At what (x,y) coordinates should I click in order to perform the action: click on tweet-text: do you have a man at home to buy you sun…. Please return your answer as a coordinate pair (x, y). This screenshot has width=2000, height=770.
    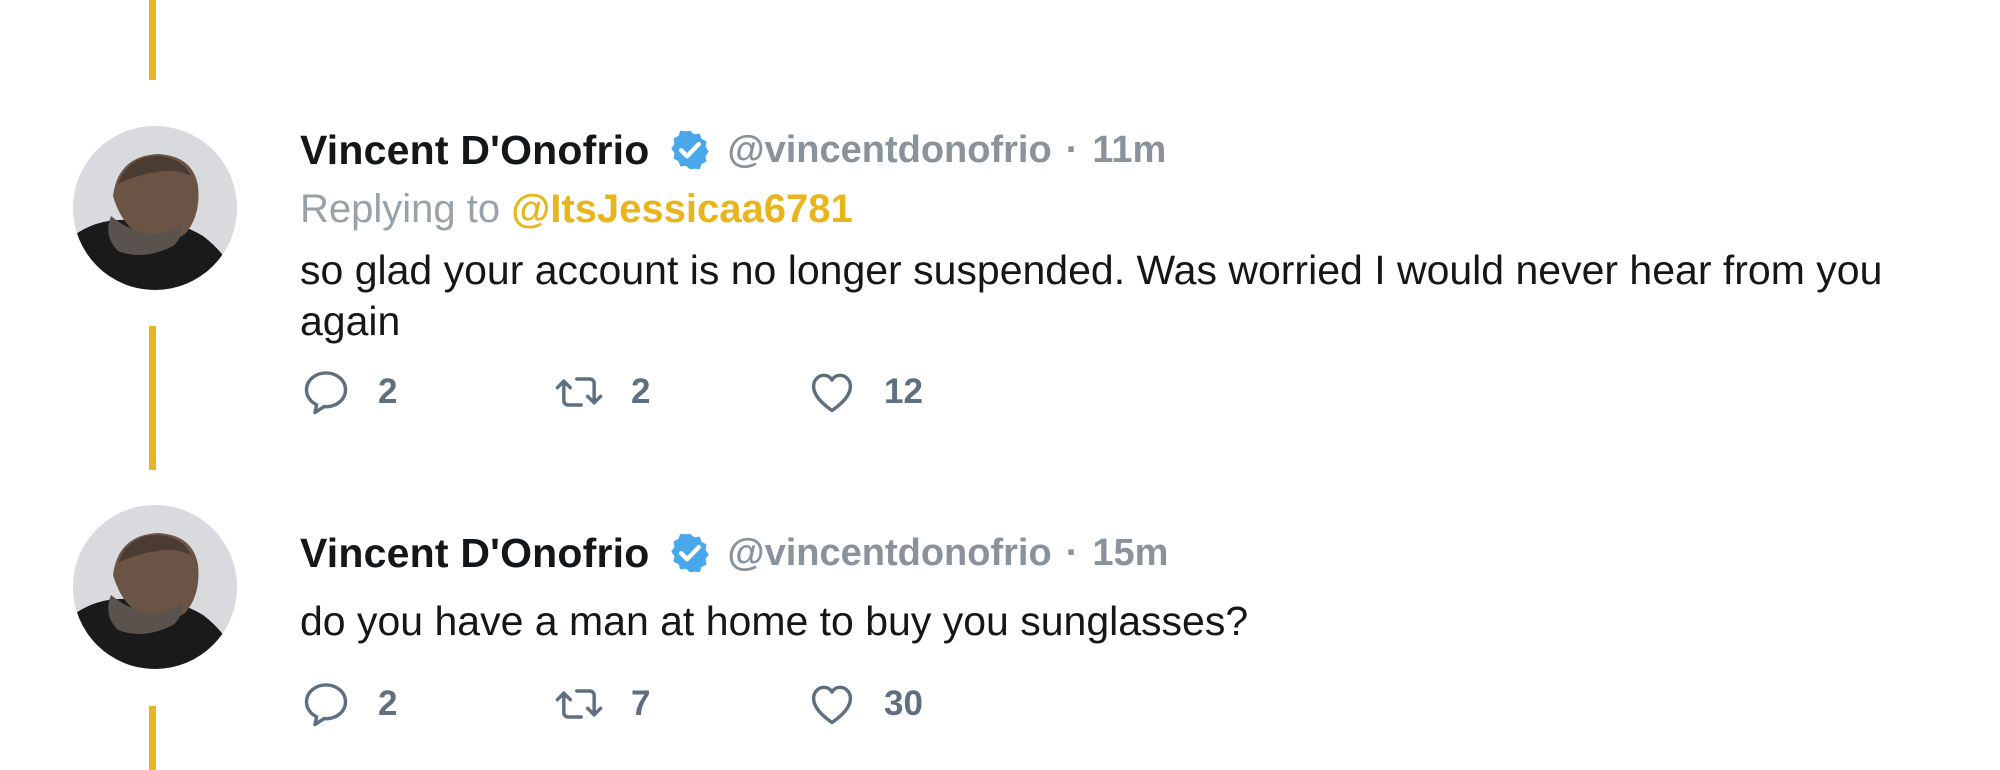
    Looking at the image, I should click on (774, 621).